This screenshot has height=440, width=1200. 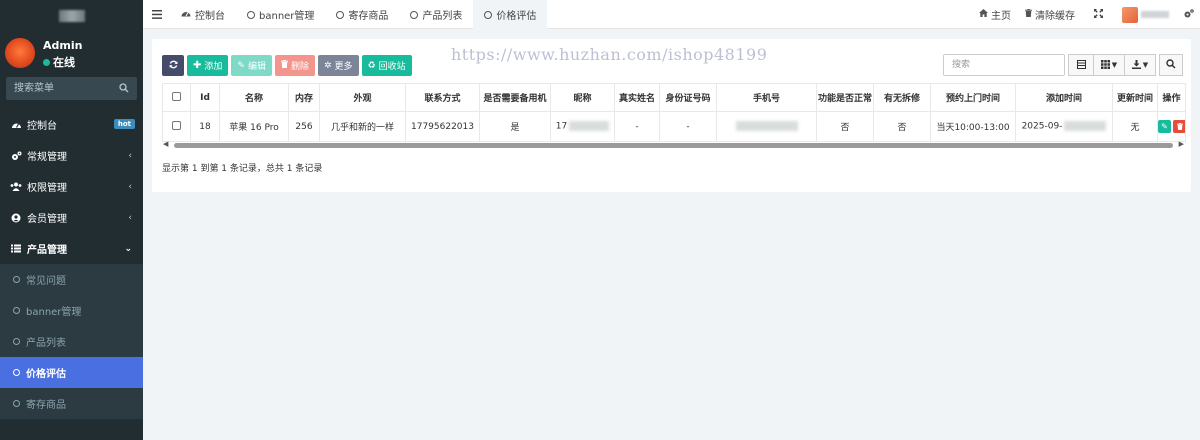 What do you see at coordinates (124, 124) in the screenshot?
I see `hot-badge: hot` at bounding box center [124, 124].